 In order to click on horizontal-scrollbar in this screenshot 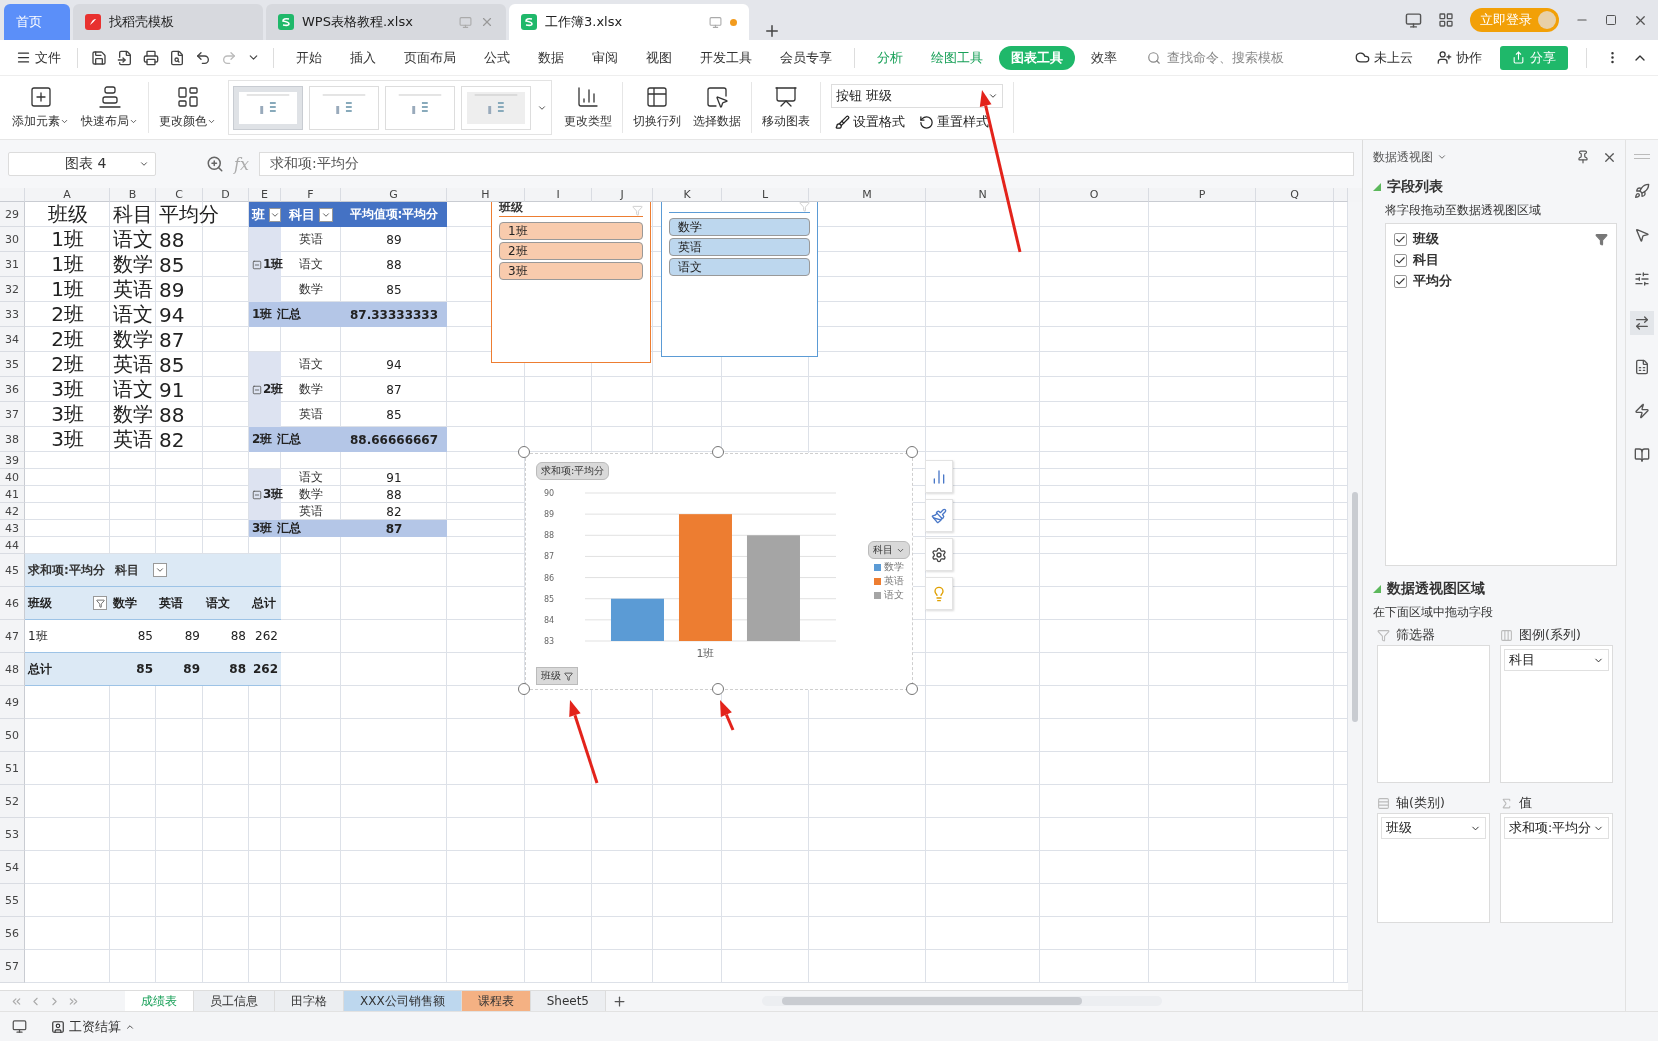, I will do `click(962, 1001)`.